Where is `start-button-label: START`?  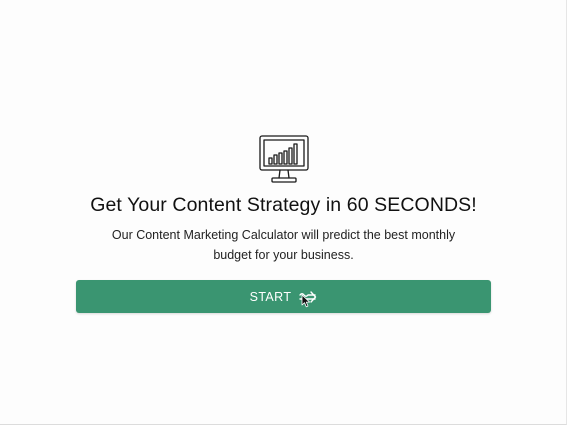
start-button-label: START is located at coordinates (270, 296).